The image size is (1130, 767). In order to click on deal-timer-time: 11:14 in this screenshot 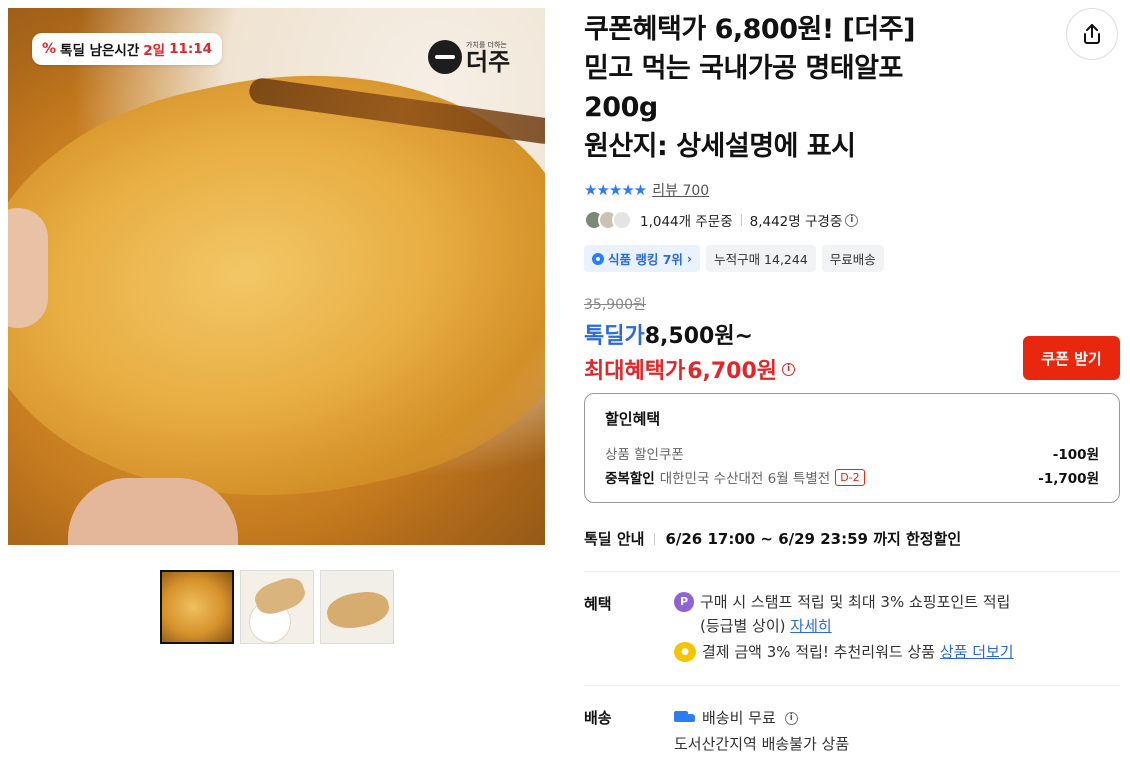, I will do `click(191, 49)`.